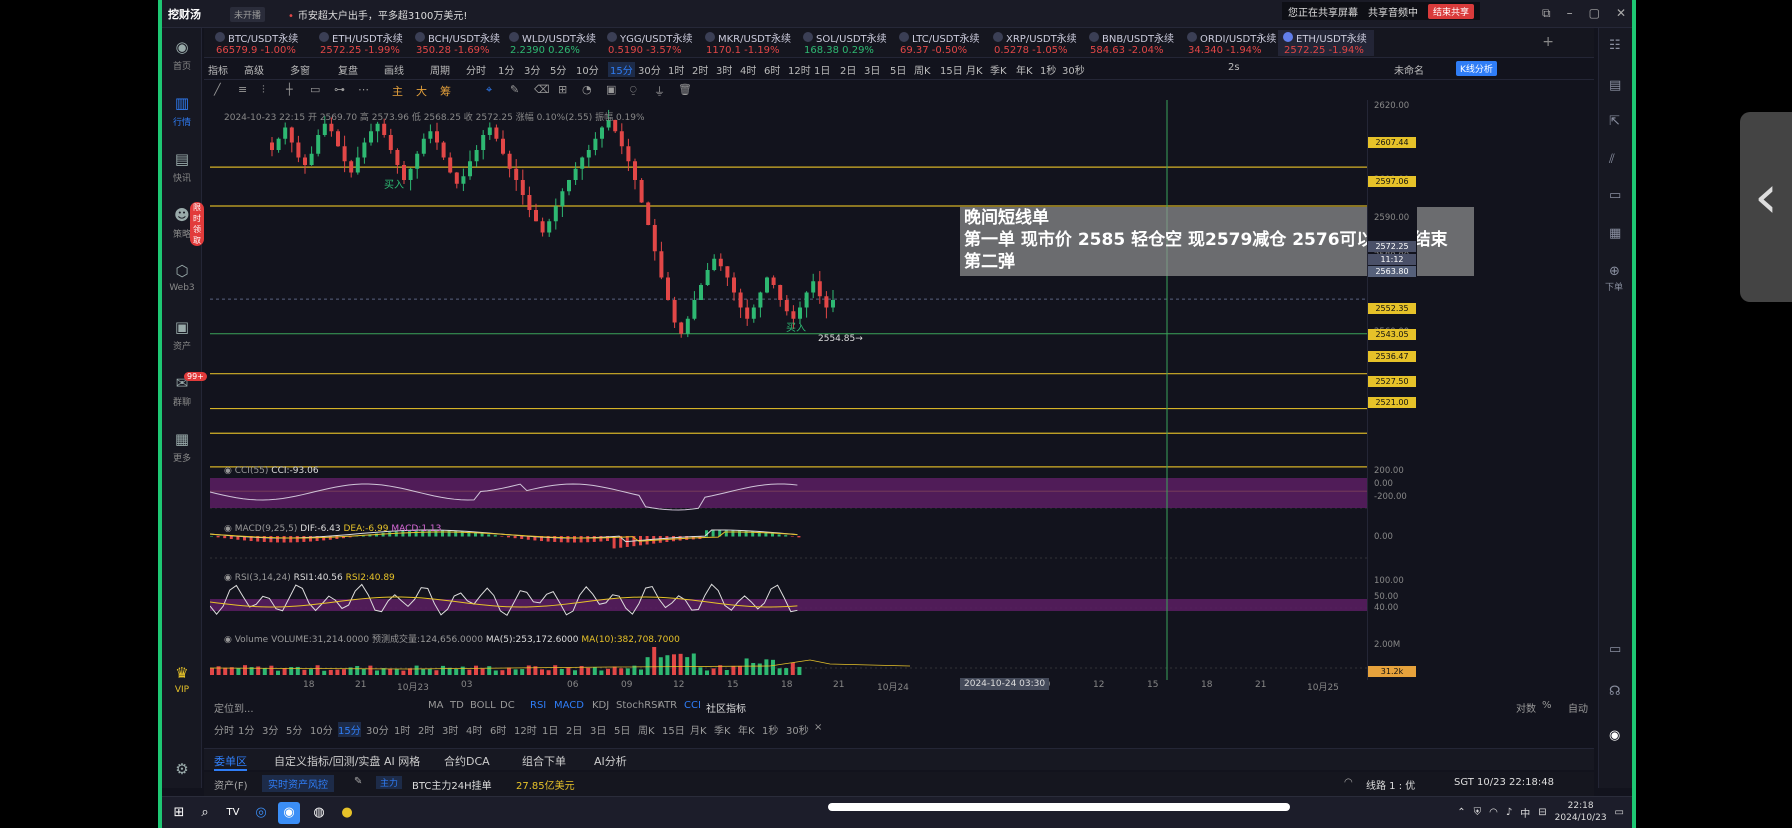 The width and height of the screenshot is (1792, 828). I want to click on orderbook-icon: ▤, so click(1615, 85).